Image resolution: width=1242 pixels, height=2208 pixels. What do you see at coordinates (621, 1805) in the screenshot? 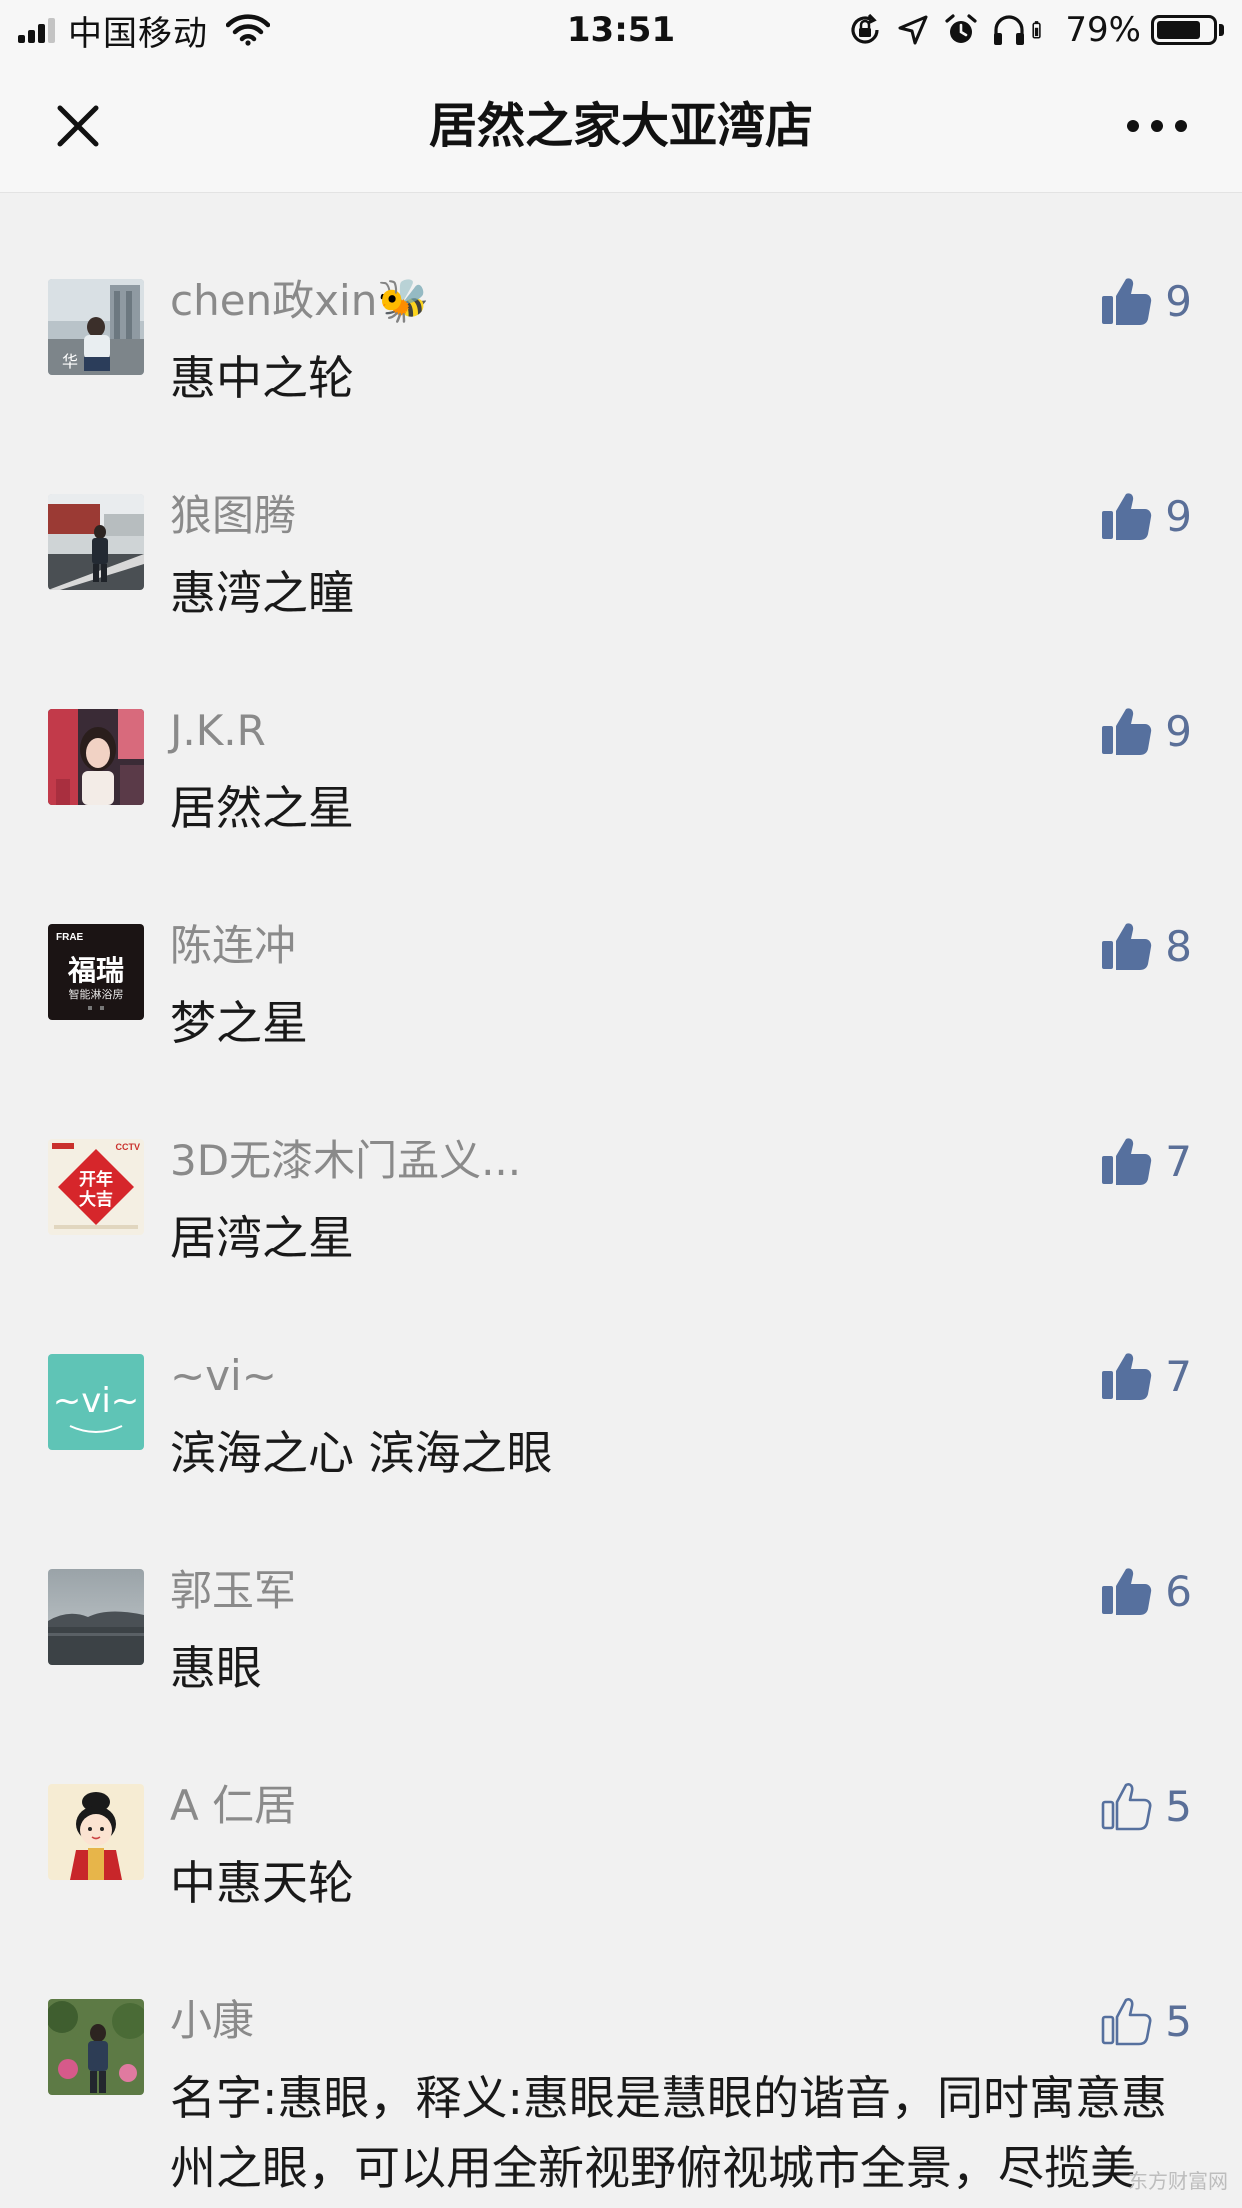
I see `comment-item: A 仁居 中惠天轮 5` at bounding box center [621, 1805].